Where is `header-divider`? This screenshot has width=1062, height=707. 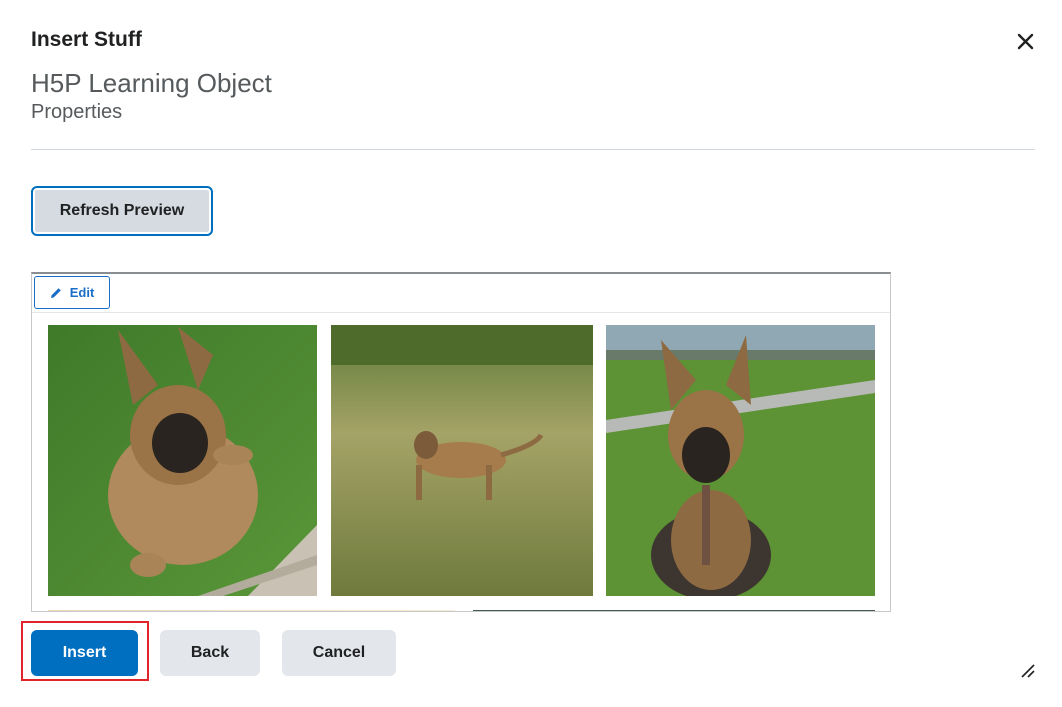
header-divider is located at coordinates (533, 149).